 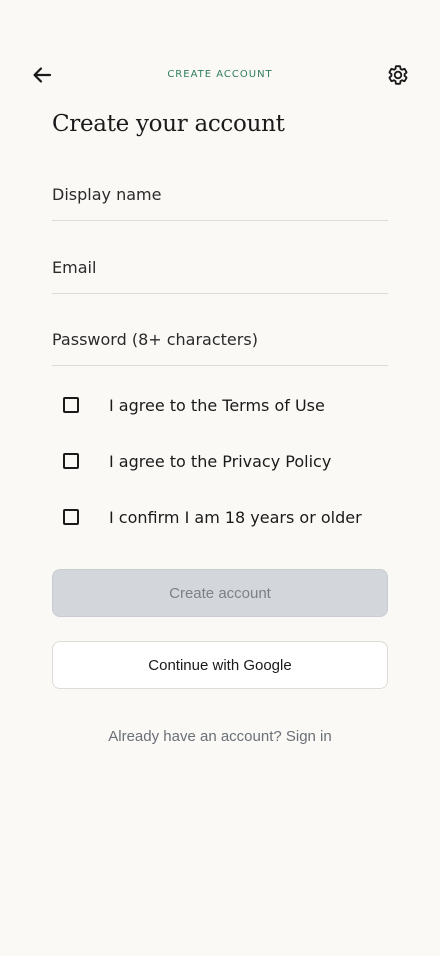 I want to click on password-field, so click(x=220, y=337).